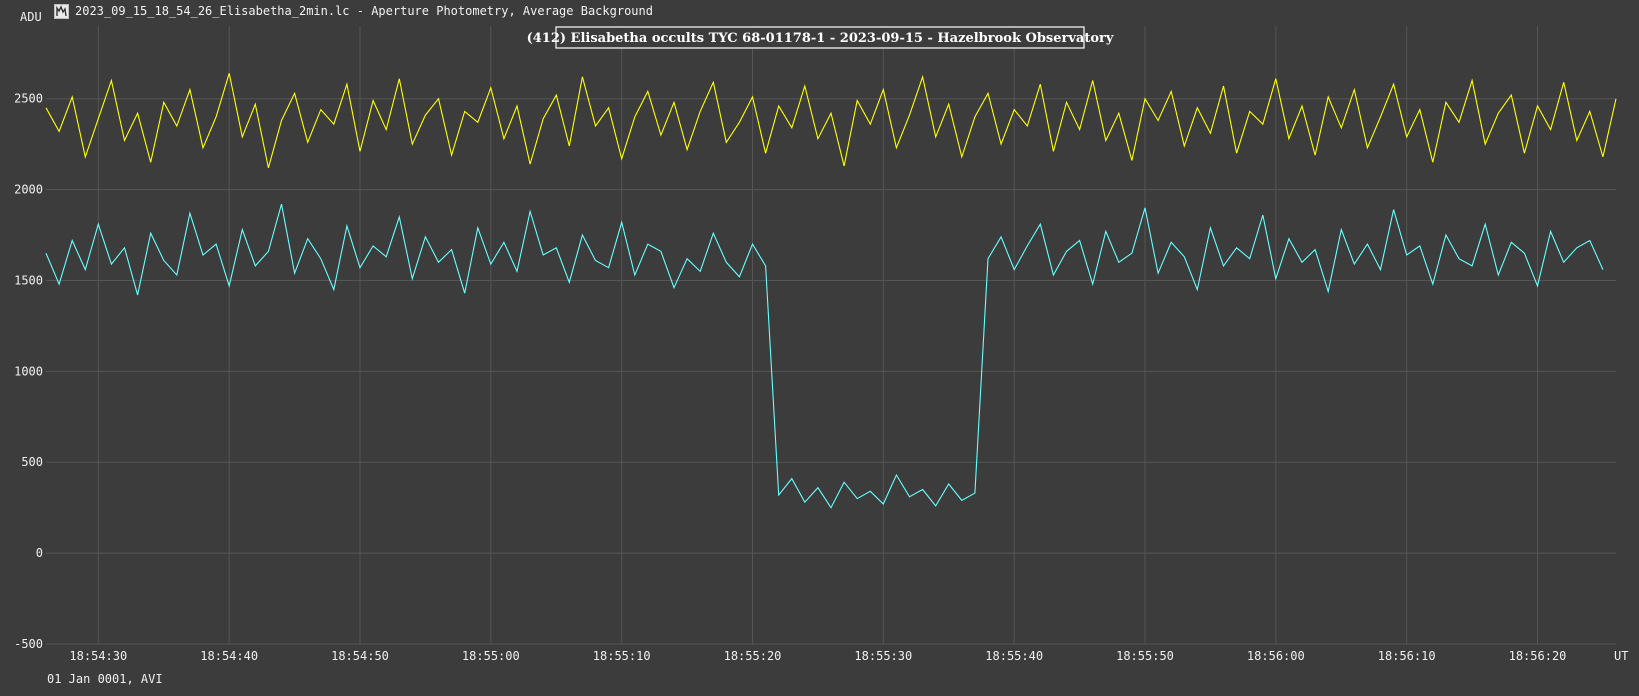 Image resolution: width=1639 pixels, height=696 pixels. I want to click on x-tick-label: 18:55:40, so click(1014, 656).